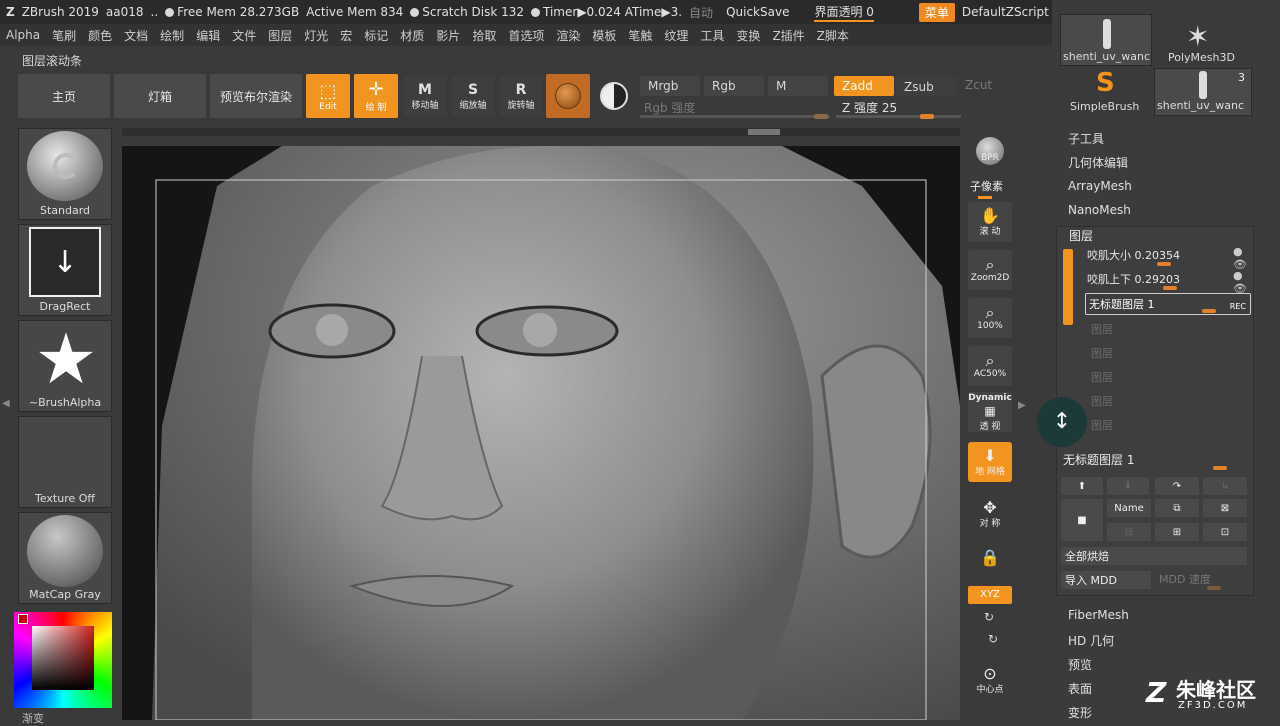 The image size is (1280, 726). What do you see at coordinates (993, 639) in the screenshot?
I see `rotate-z-icon: ↻` at bounding box center [993, 639].